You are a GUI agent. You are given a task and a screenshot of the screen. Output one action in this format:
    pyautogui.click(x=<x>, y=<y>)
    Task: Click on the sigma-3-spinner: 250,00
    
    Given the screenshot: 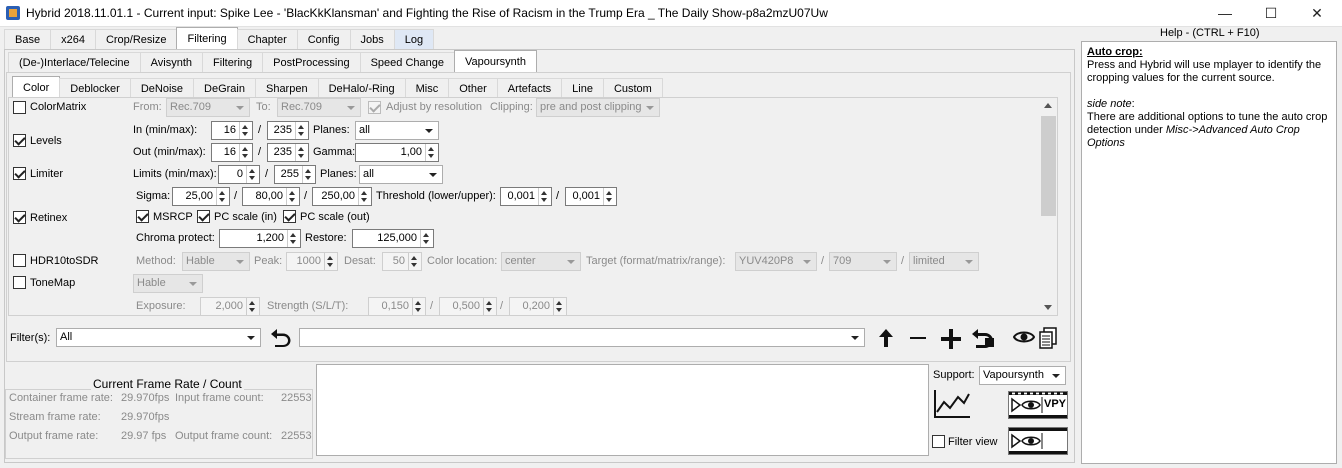 What is the action you would take?
    pyautogui.click(x=342, y=196)
    